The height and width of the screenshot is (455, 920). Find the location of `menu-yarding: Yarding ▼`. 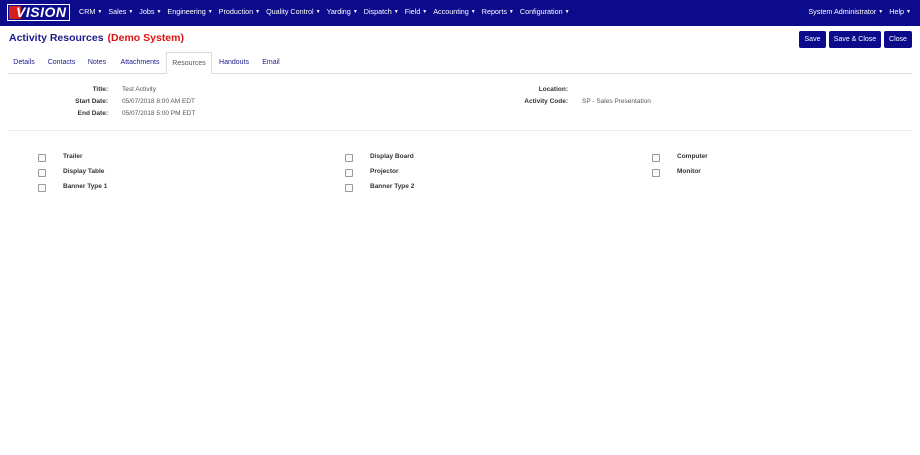

menu-yarding: Yarding ▼ is located at coordinates (342, 11).